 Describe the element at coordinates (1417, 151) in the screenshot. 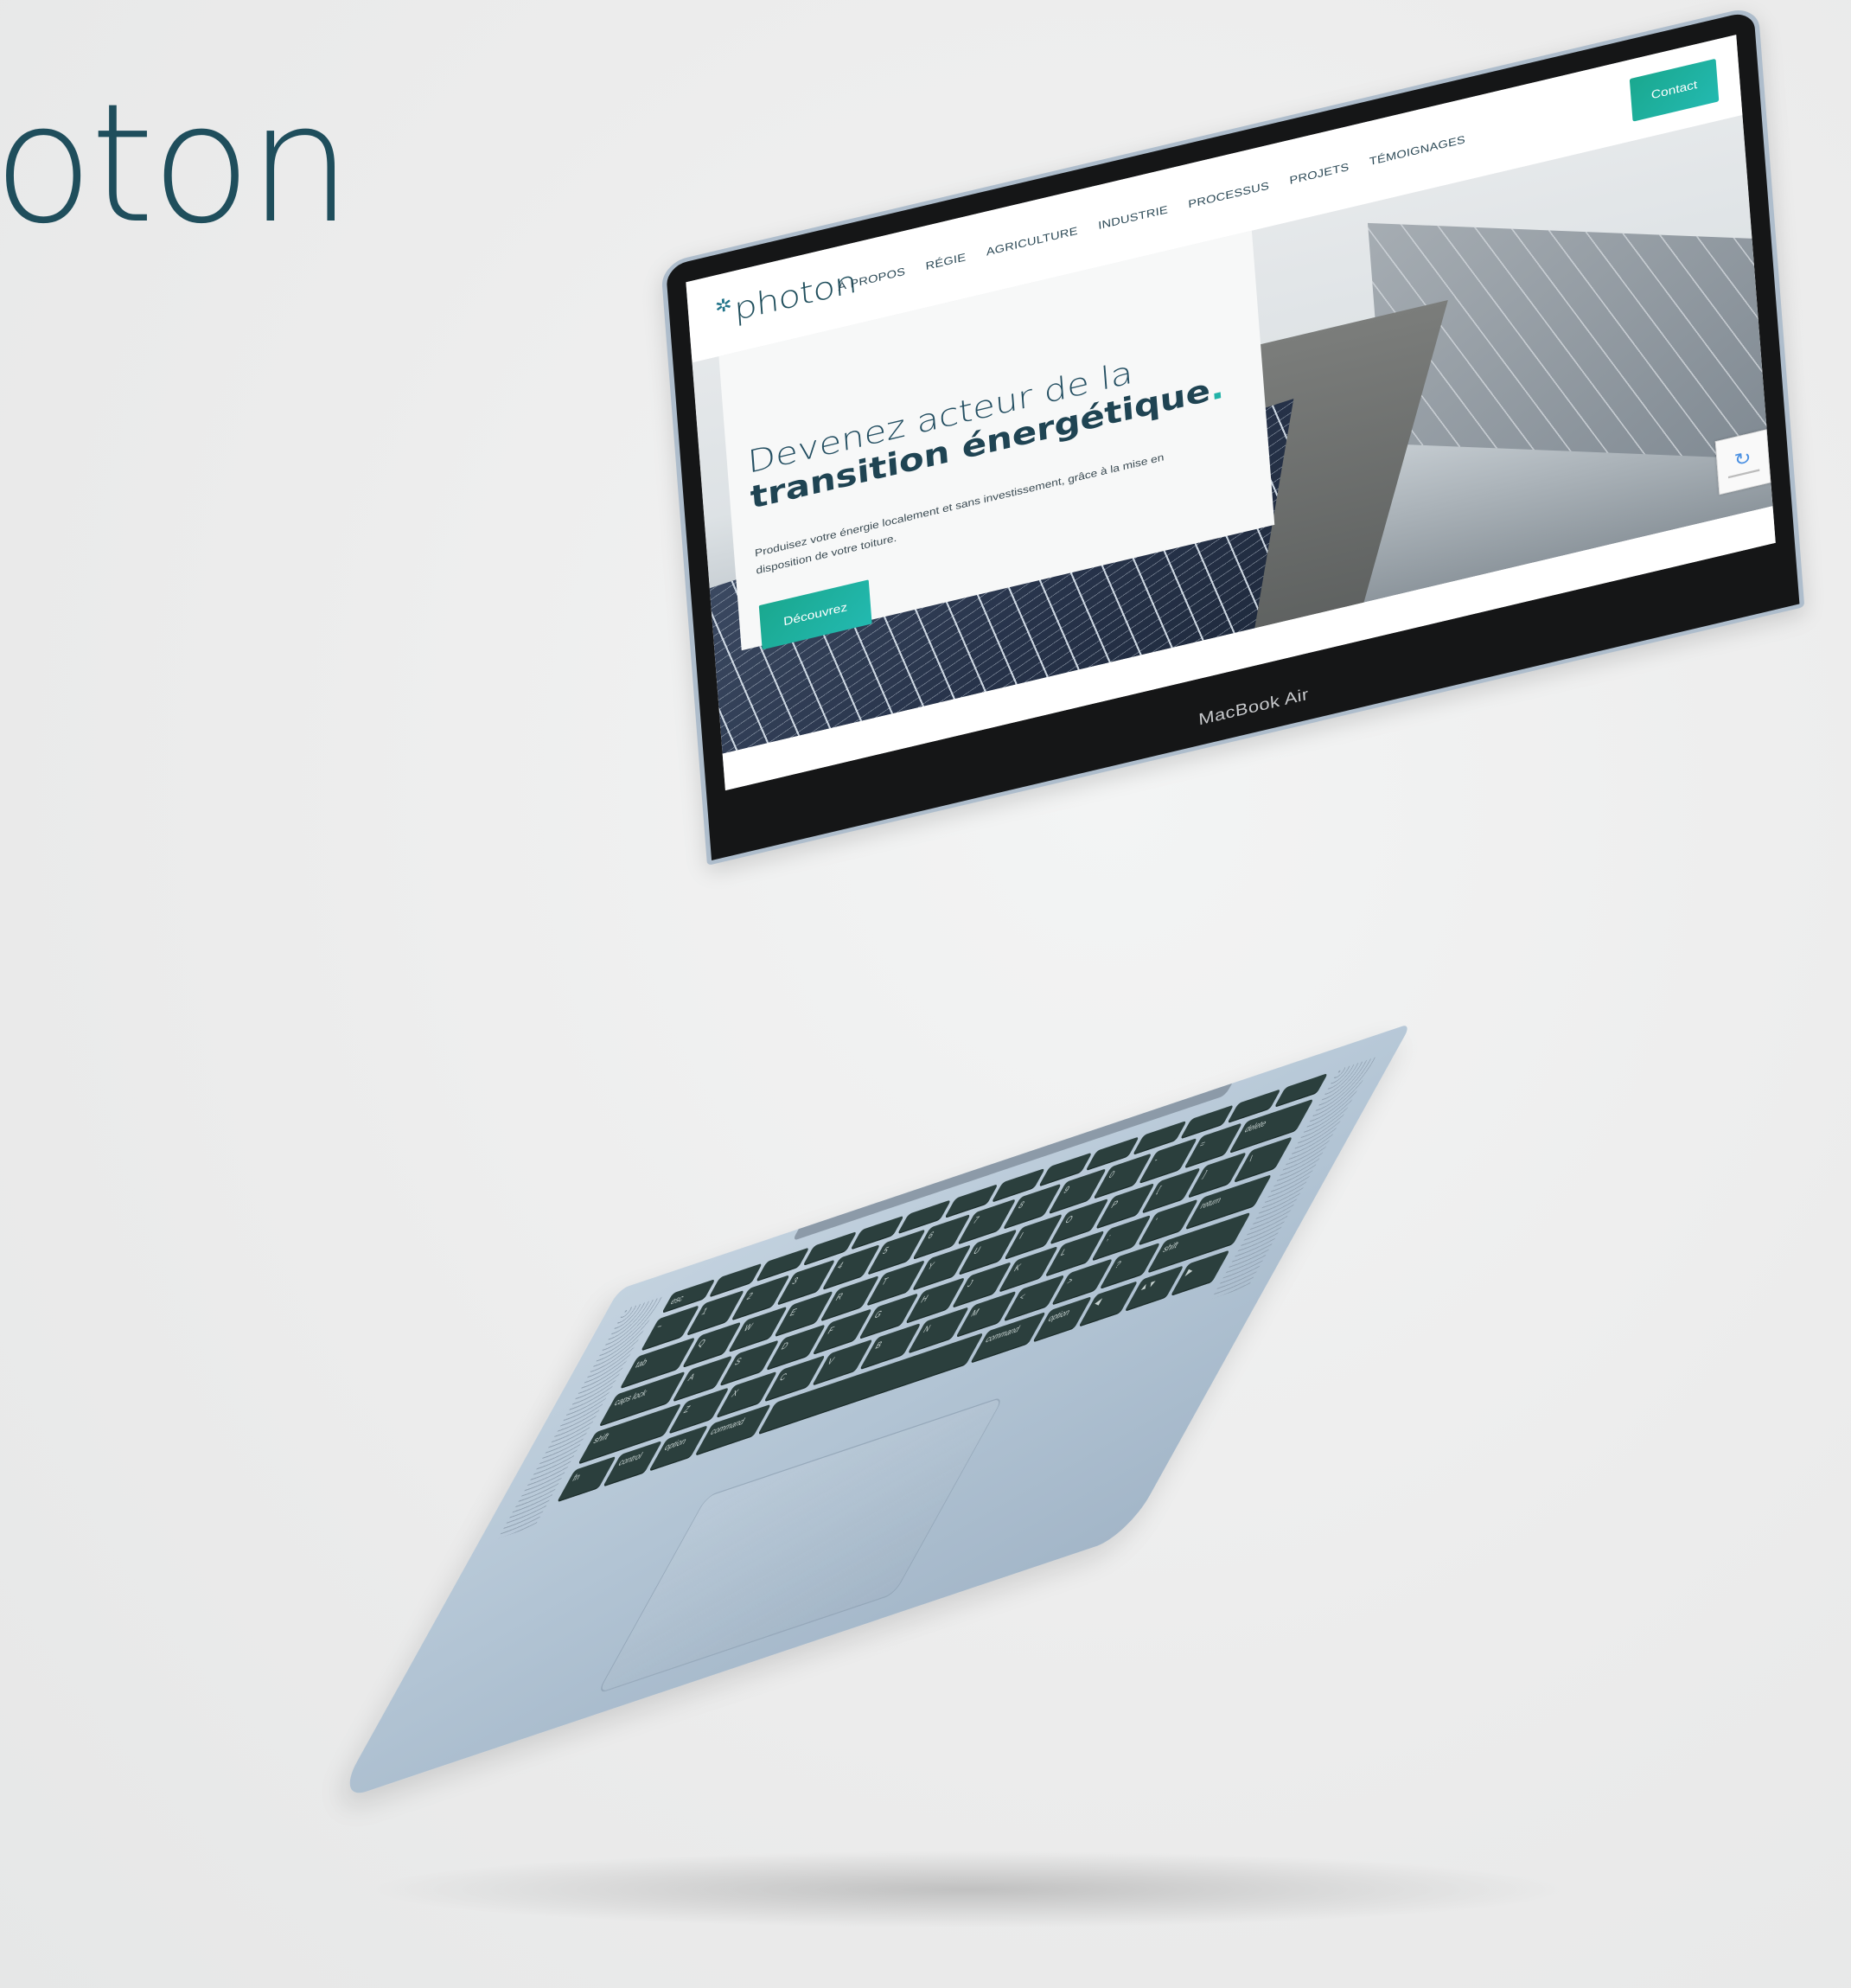

I see `nav-item-temoignages: TÉMOIGNAGES` at that location.